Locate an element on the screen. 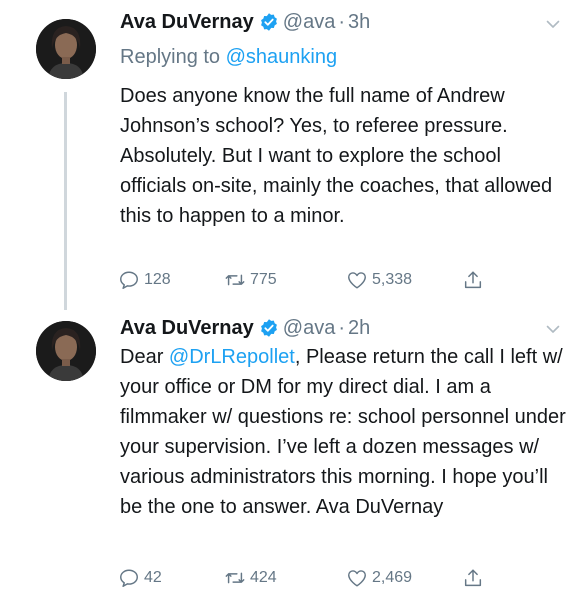 The height and width of the screenshot is (600, 586). tweet-actions: 42 424 2,469 is located at coordinates (314, 578).